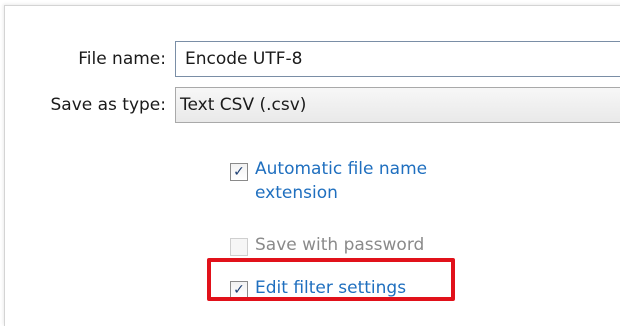 The height and width of the screenshot is (326, 620). I want to click on save-with-password-label: Save with password, so click(339, 245).